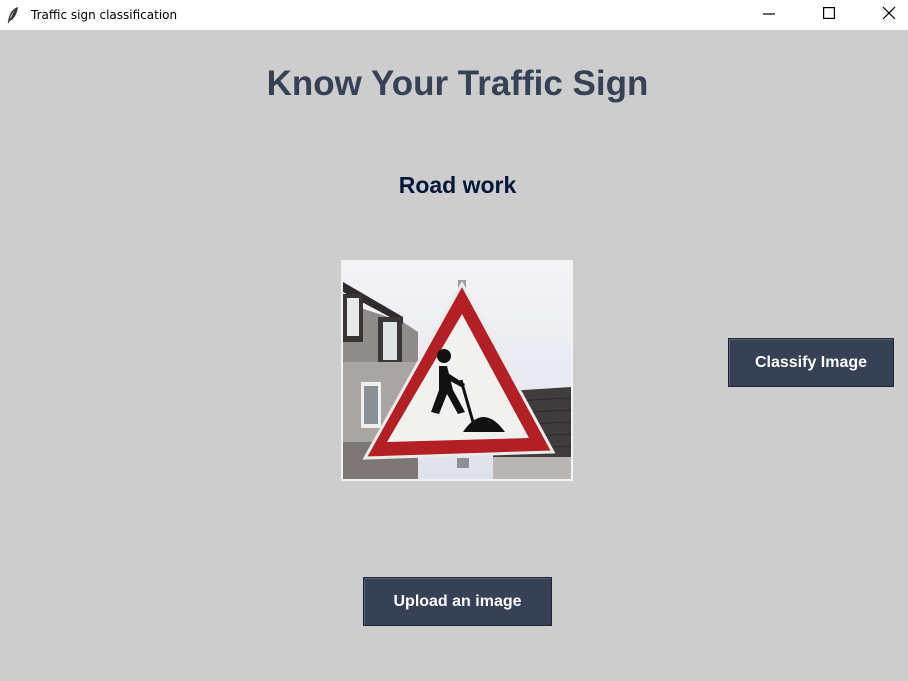 The height and width of the screenshot is (681, 908). I want to click on page-heading: Know Your Traffic Sign, so click(457, 83).